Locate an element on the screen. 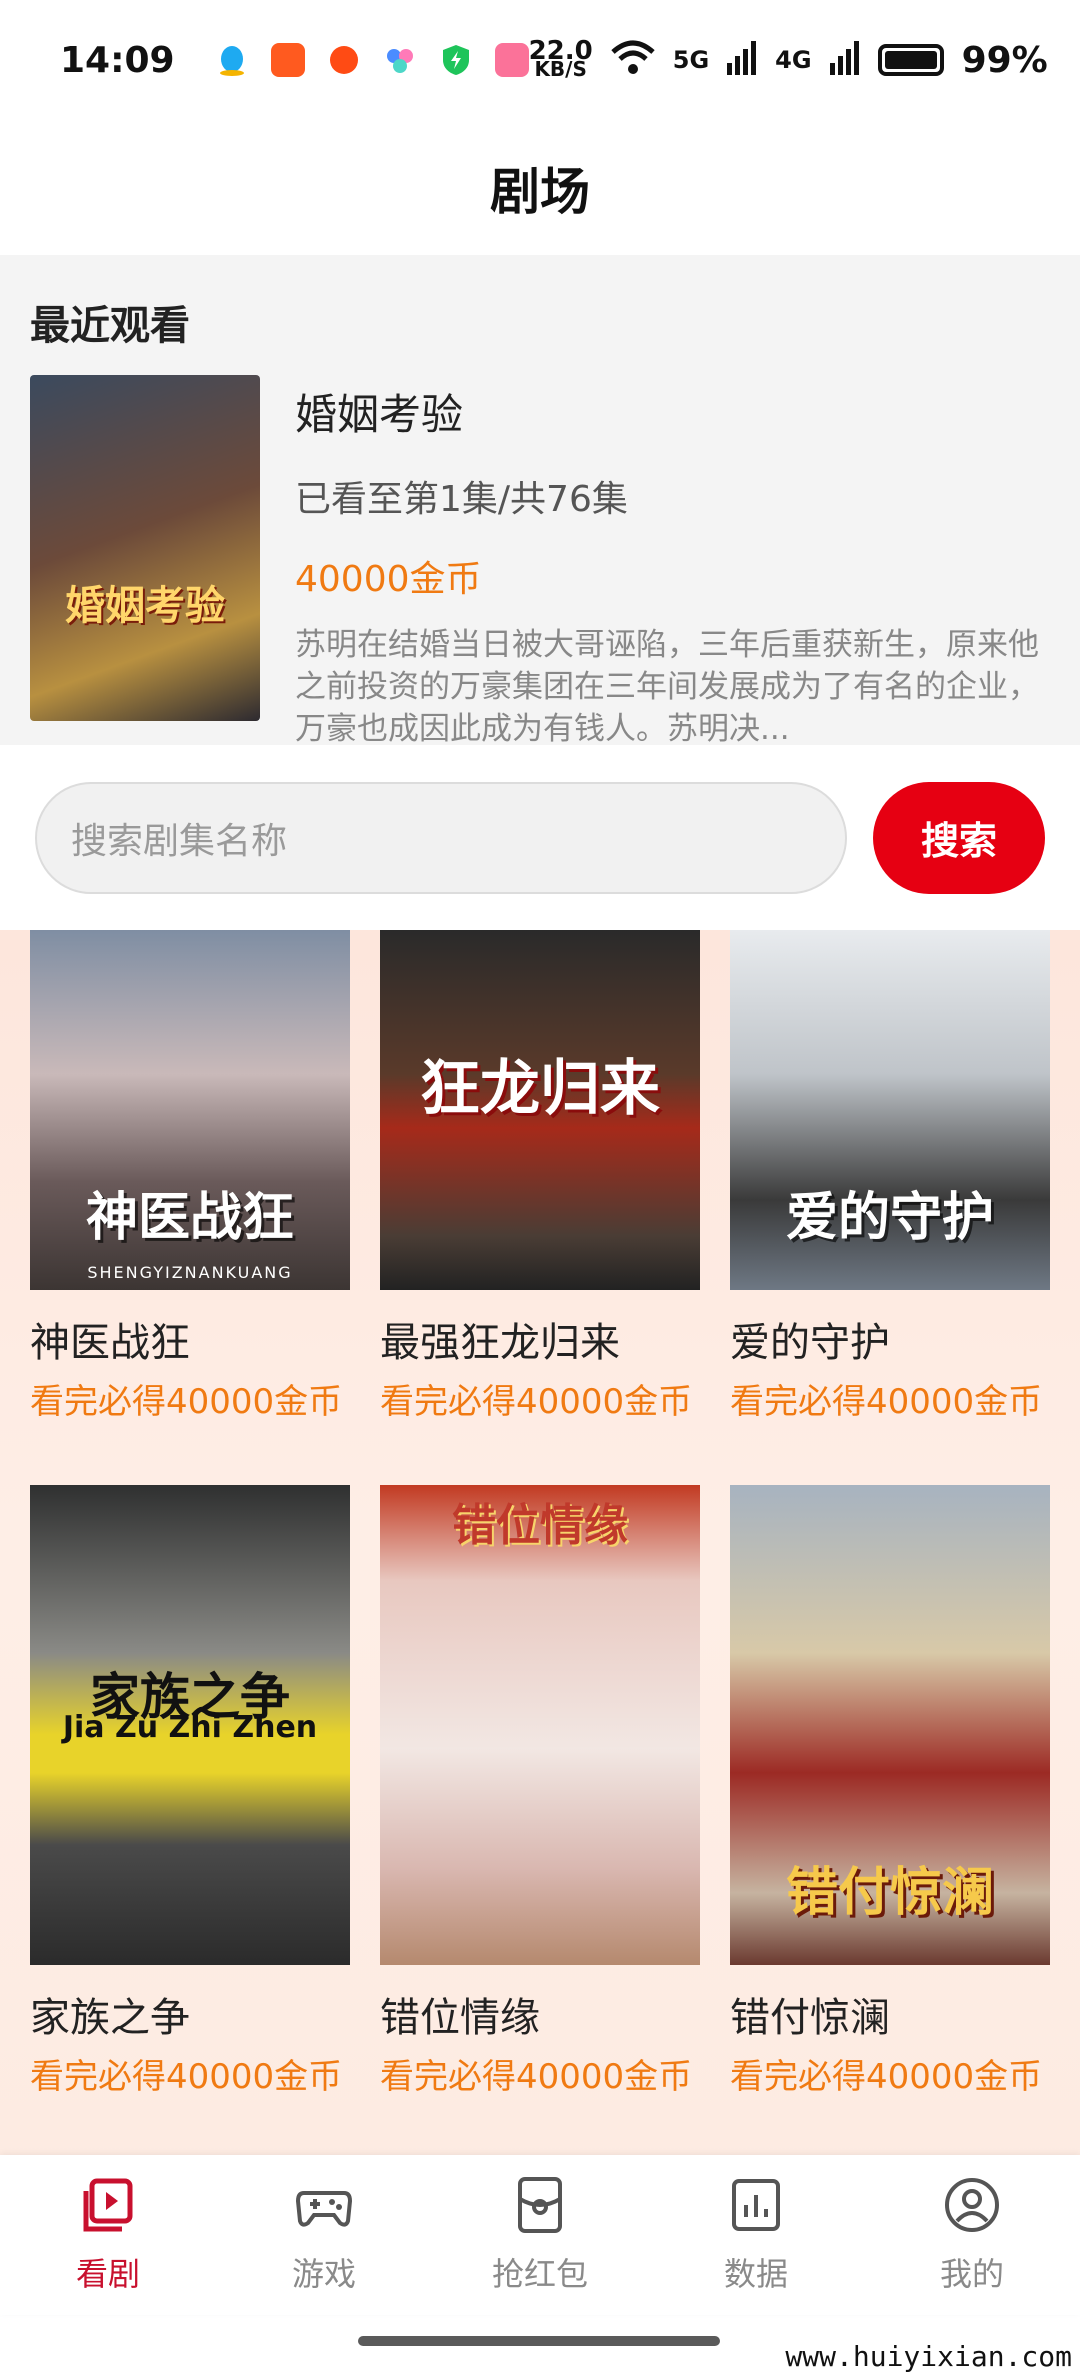  poster-title: 错位情缘 is located at coordinates (540, 1525).